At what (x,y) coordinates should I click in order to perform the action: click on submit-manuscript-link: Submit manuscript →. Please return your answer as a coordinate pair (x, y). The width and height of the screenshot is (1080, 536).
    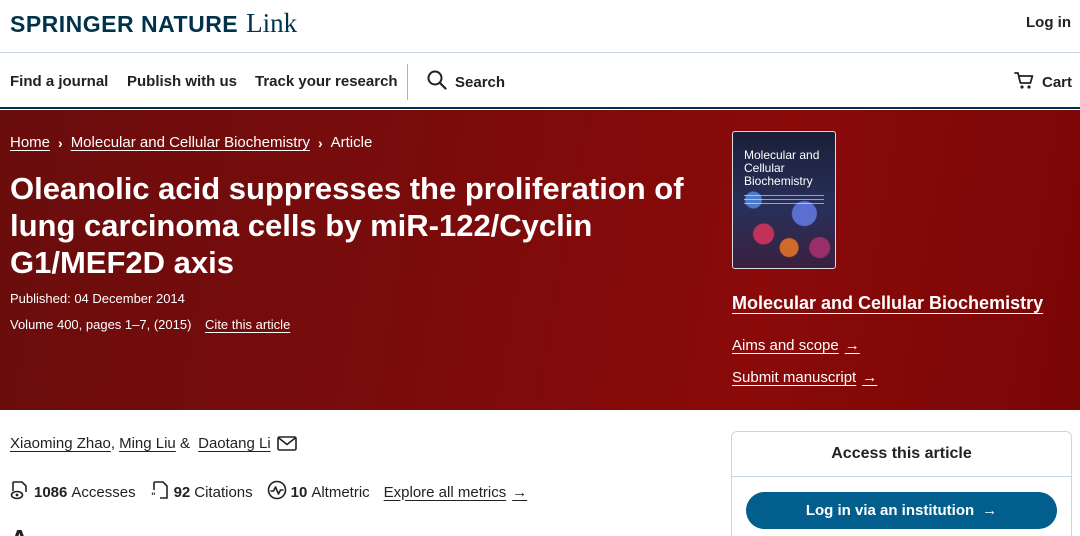
    Looking at the image, I should click on (804, 377).